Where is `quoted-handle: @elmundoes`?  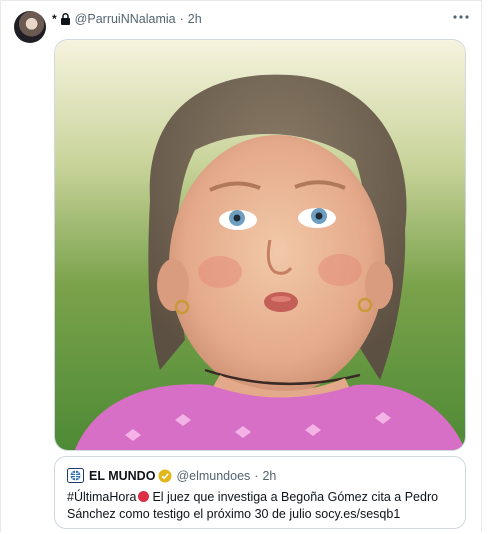
quoted-handle: @elmundoes is located at coordinates (213, 476).